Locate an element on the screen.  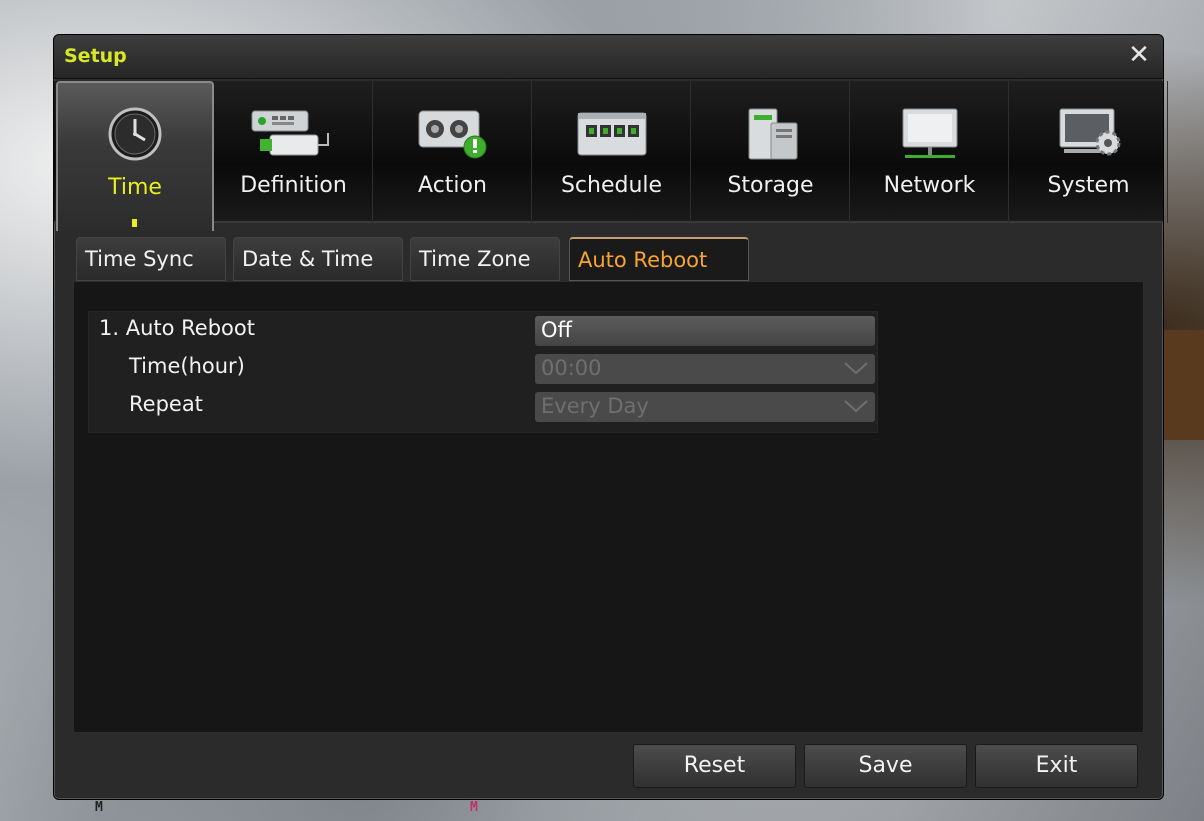
menu-tab-label: Schedule is located at coordinates (611, 185).